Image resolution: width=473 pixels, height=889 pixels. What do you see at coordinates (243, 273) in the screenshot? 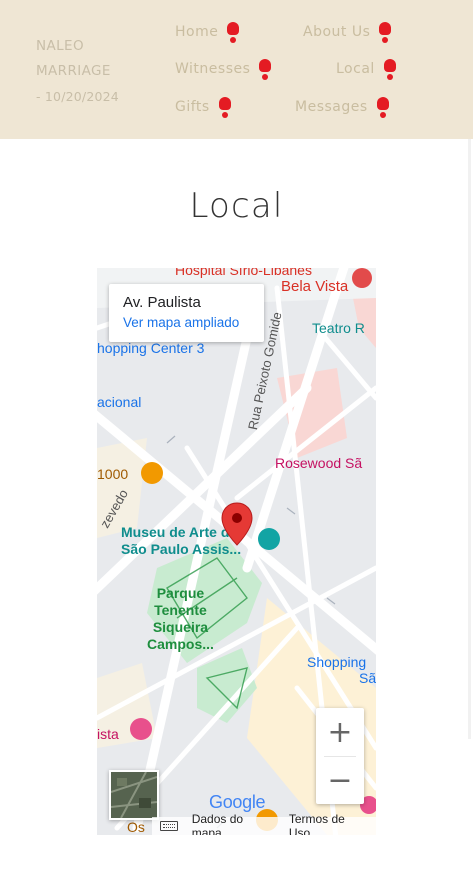
I see `map-label-hospital: Hospital Sírio-Libanês` at bounding box center [243, 273].